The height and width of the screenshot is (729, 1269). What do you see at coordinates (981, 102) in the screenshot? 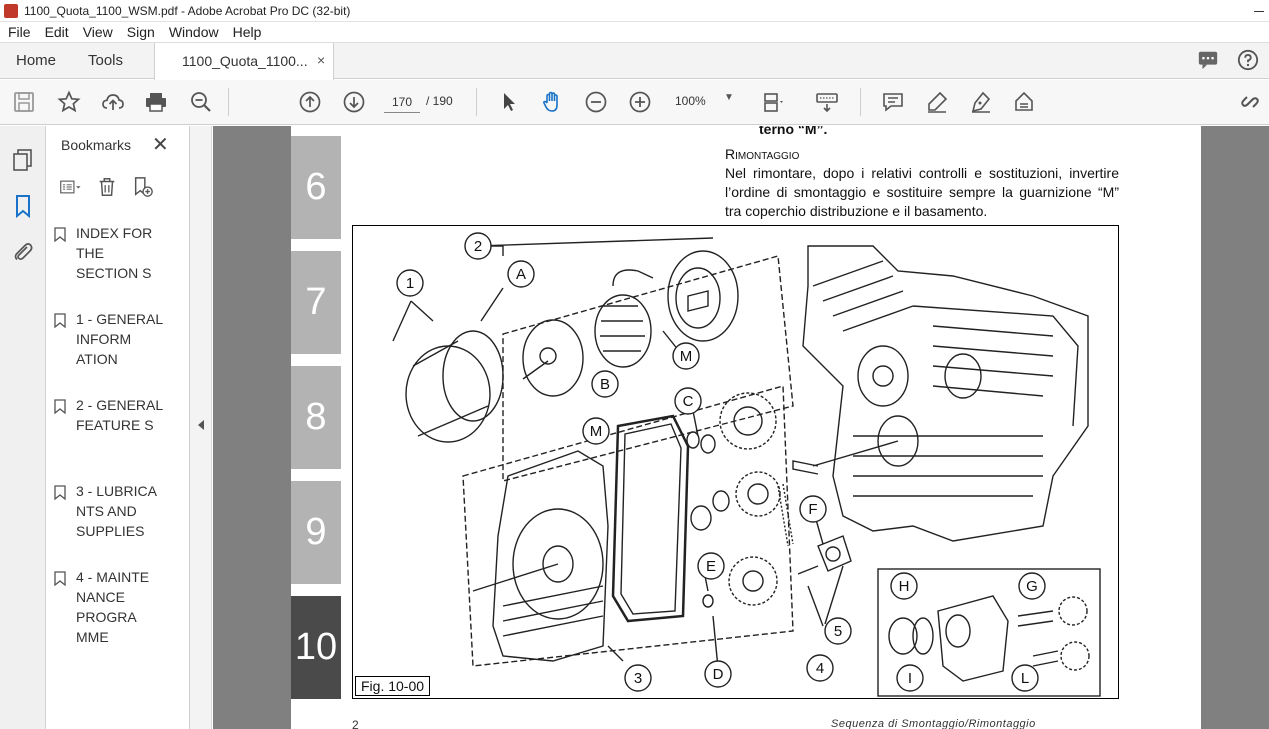
I see `draw-button` at bounding box center [981, 102].